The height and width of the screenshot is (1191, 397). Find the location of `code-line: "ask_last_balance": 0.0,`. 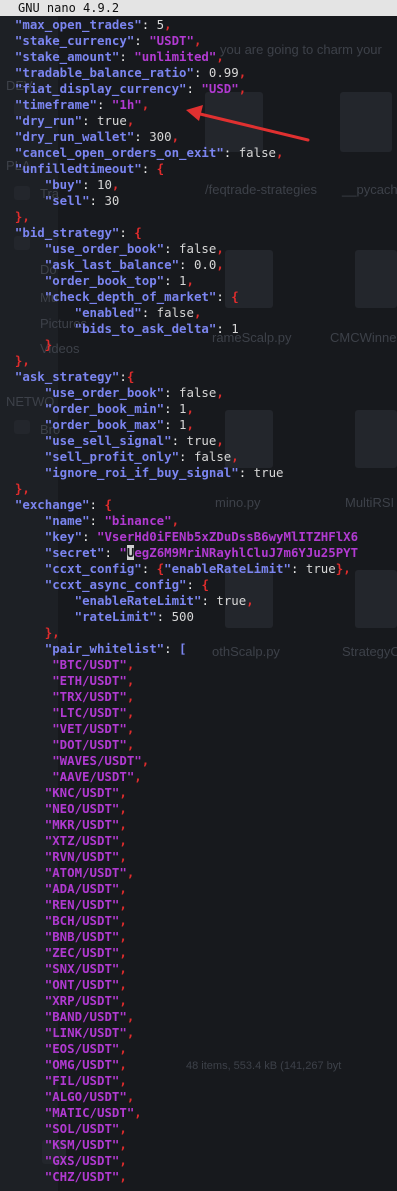

code-line: "ask_last_balance": 0.0, is located at coordinates (112, 265).